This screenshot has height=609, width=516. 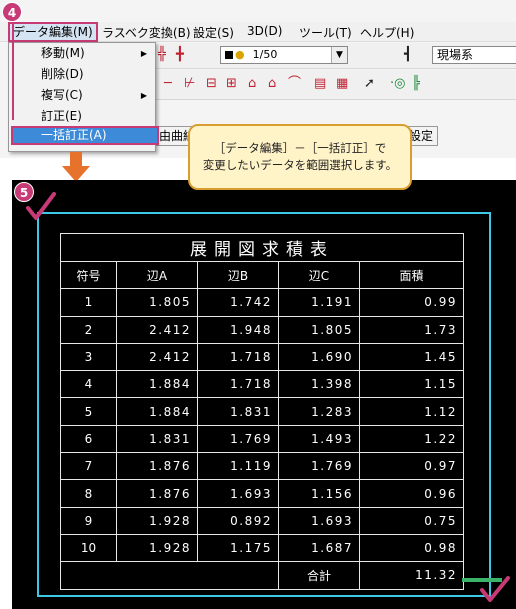 I want to click on table-header-row: 符号 辺A 辺B 辺C 面積, so click(x=262, y=275).